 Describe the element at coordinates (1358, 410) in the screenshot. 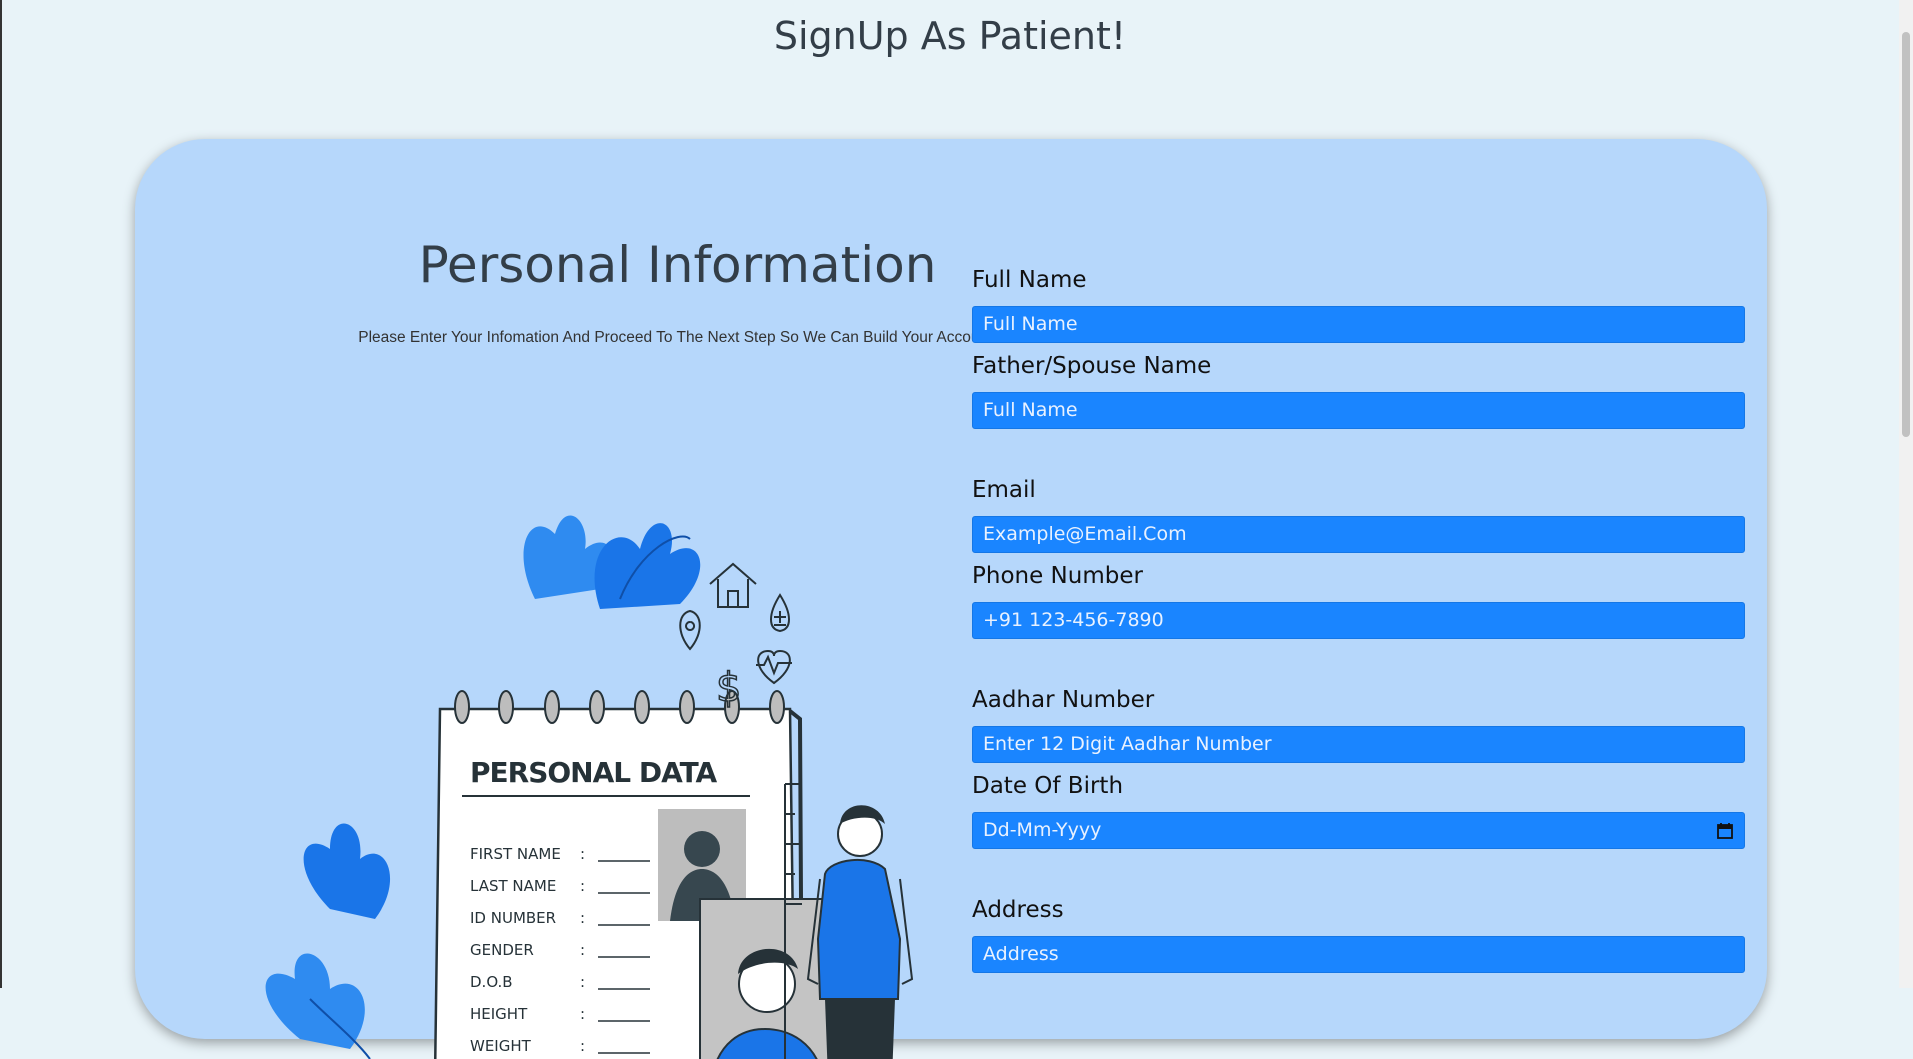

I see `father-spouse-name-input: Full Name` at that location.